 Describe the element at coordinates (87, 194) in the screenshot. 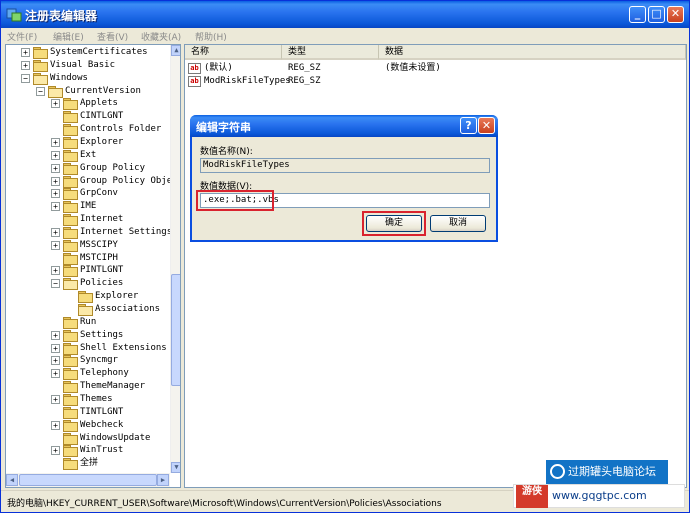

I see `tree-item: + GrpConv` at that location.